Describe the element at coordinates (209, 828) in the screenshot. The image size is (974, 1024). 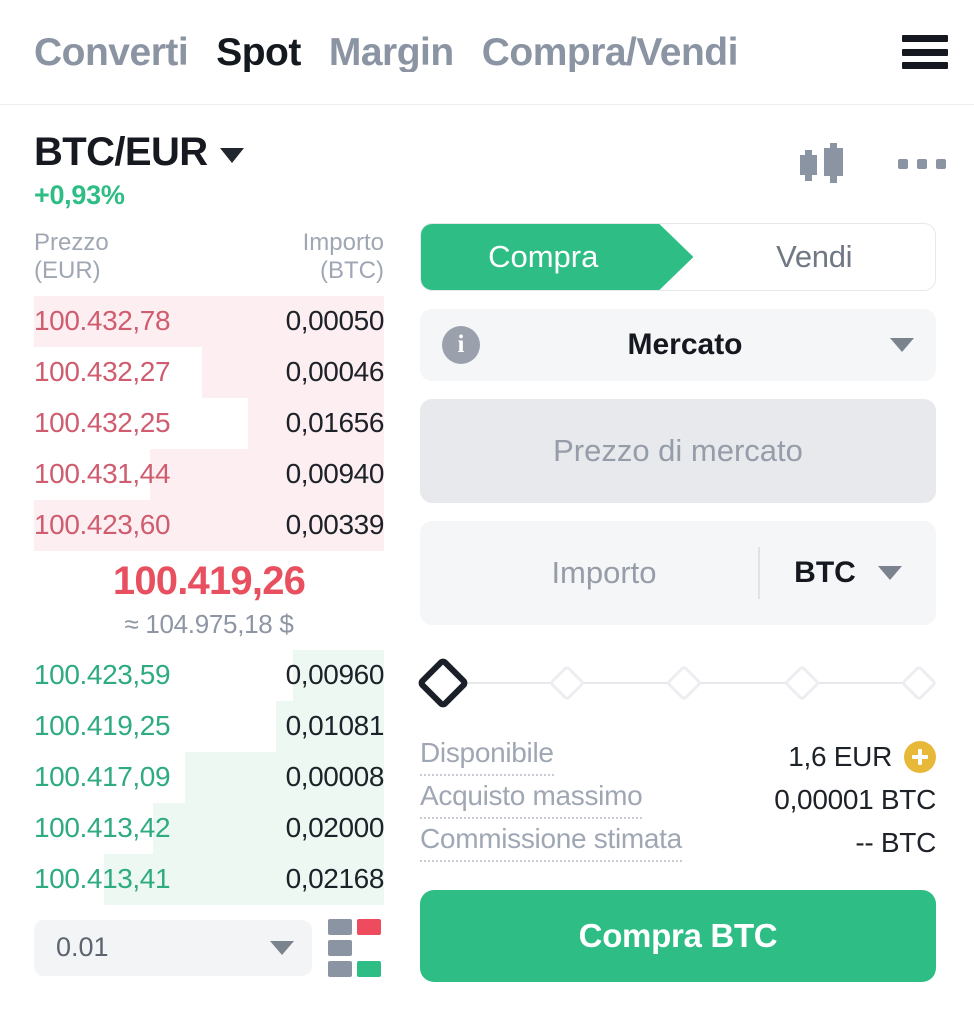
I see `order-book-row: 100.413,42 0,02000` at that location.